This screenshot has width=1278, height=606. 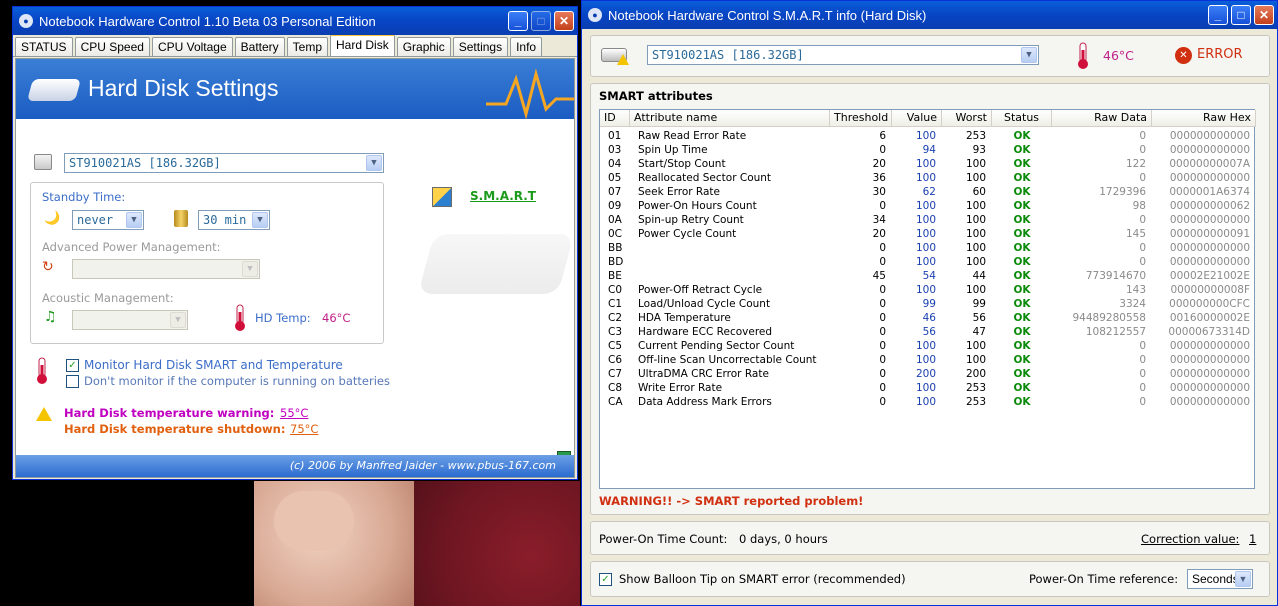 What do you see at coordinates (192, 46) in the screenshot?
I see `tab-cpu-voltage: CPU Voltage` at bounding box center [192, 46].